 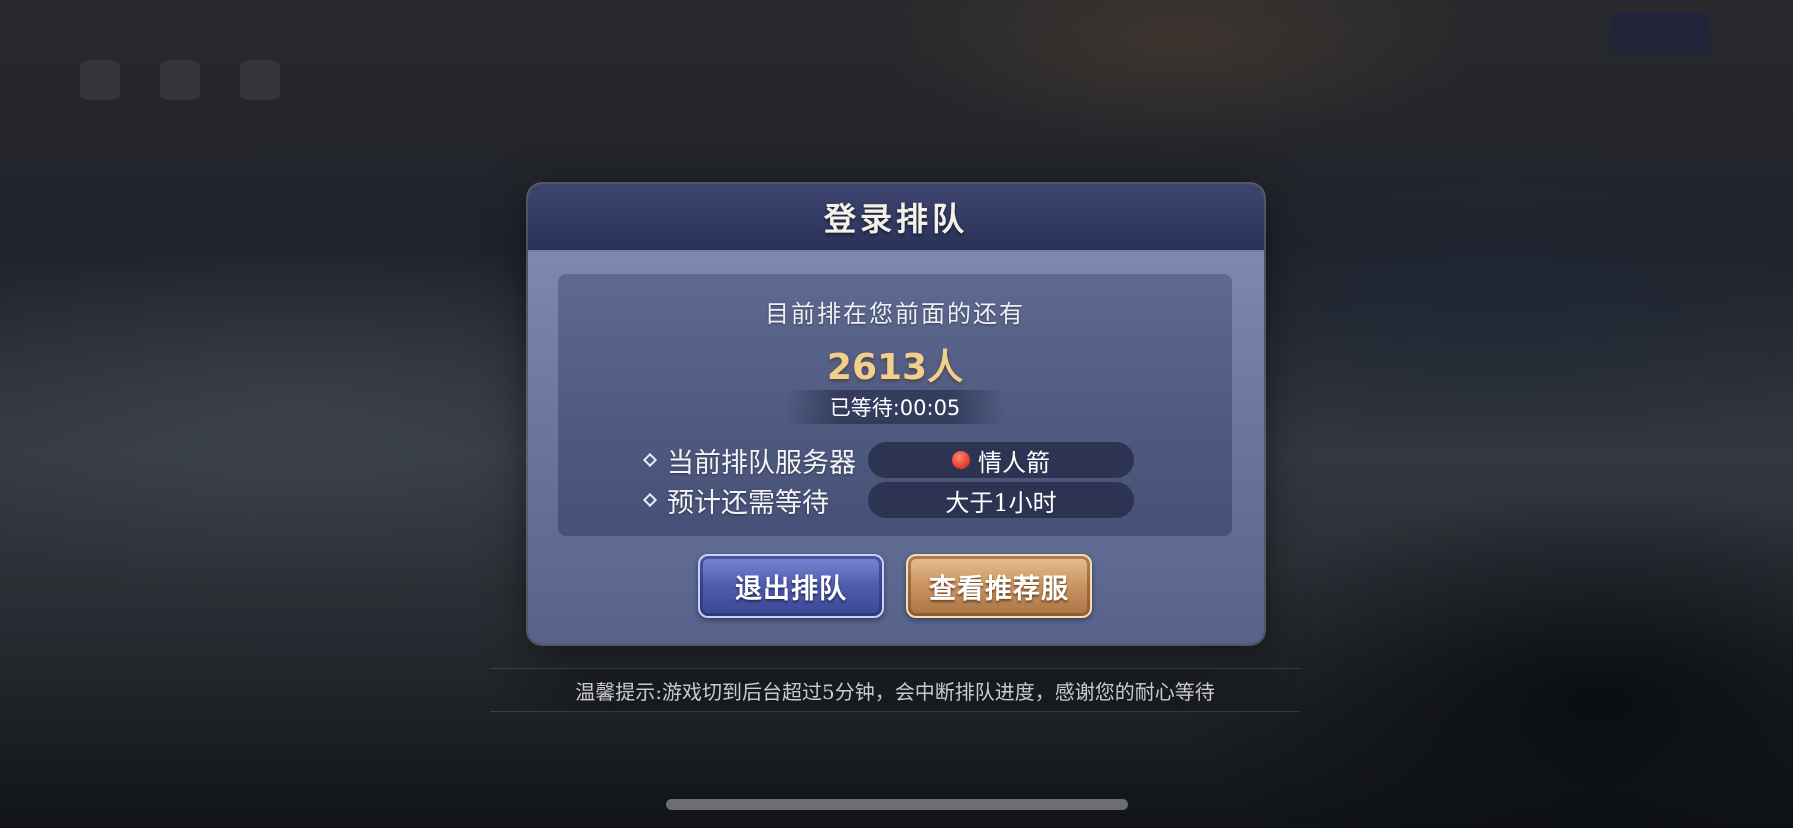 I want to click on server-row: 当前排队服务器 情人箭, so click(x=888, y=460).